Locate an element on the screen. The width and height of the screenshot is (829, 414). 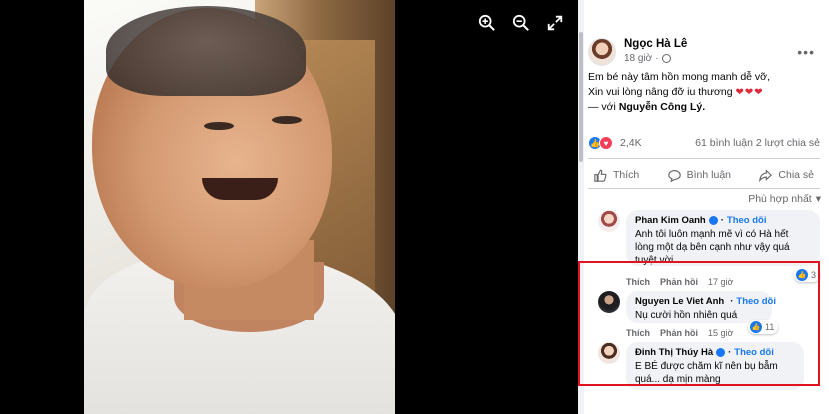
like-button: Thích is located at coordinates (616, 175).